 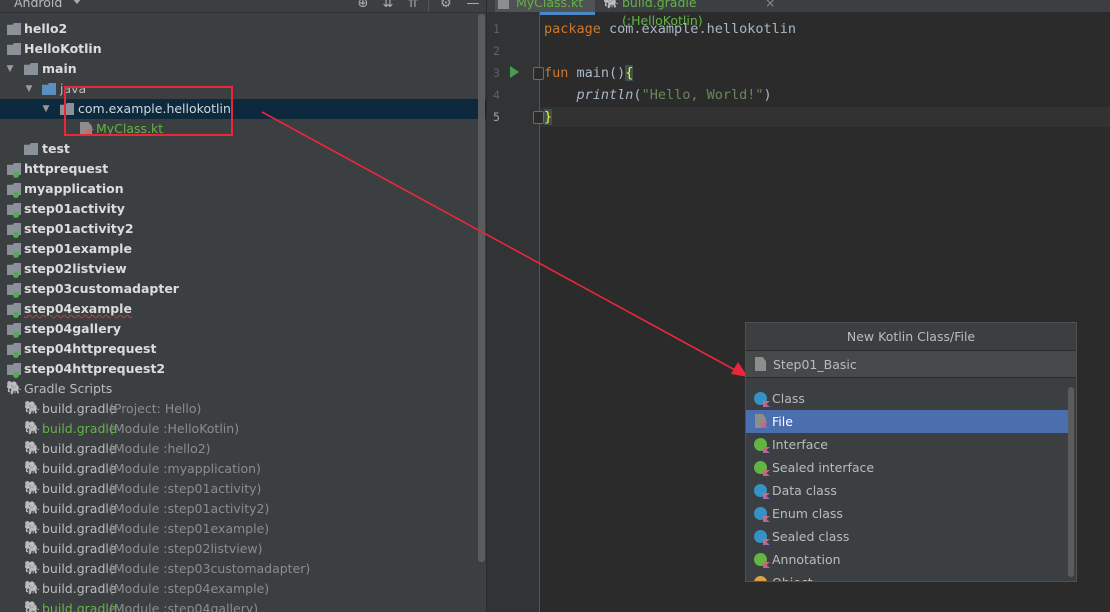 What do you see at coordinates (66, 168) in the screenshot?
I see `tree-item-label: httprequest` at bounding box center [66, 168].